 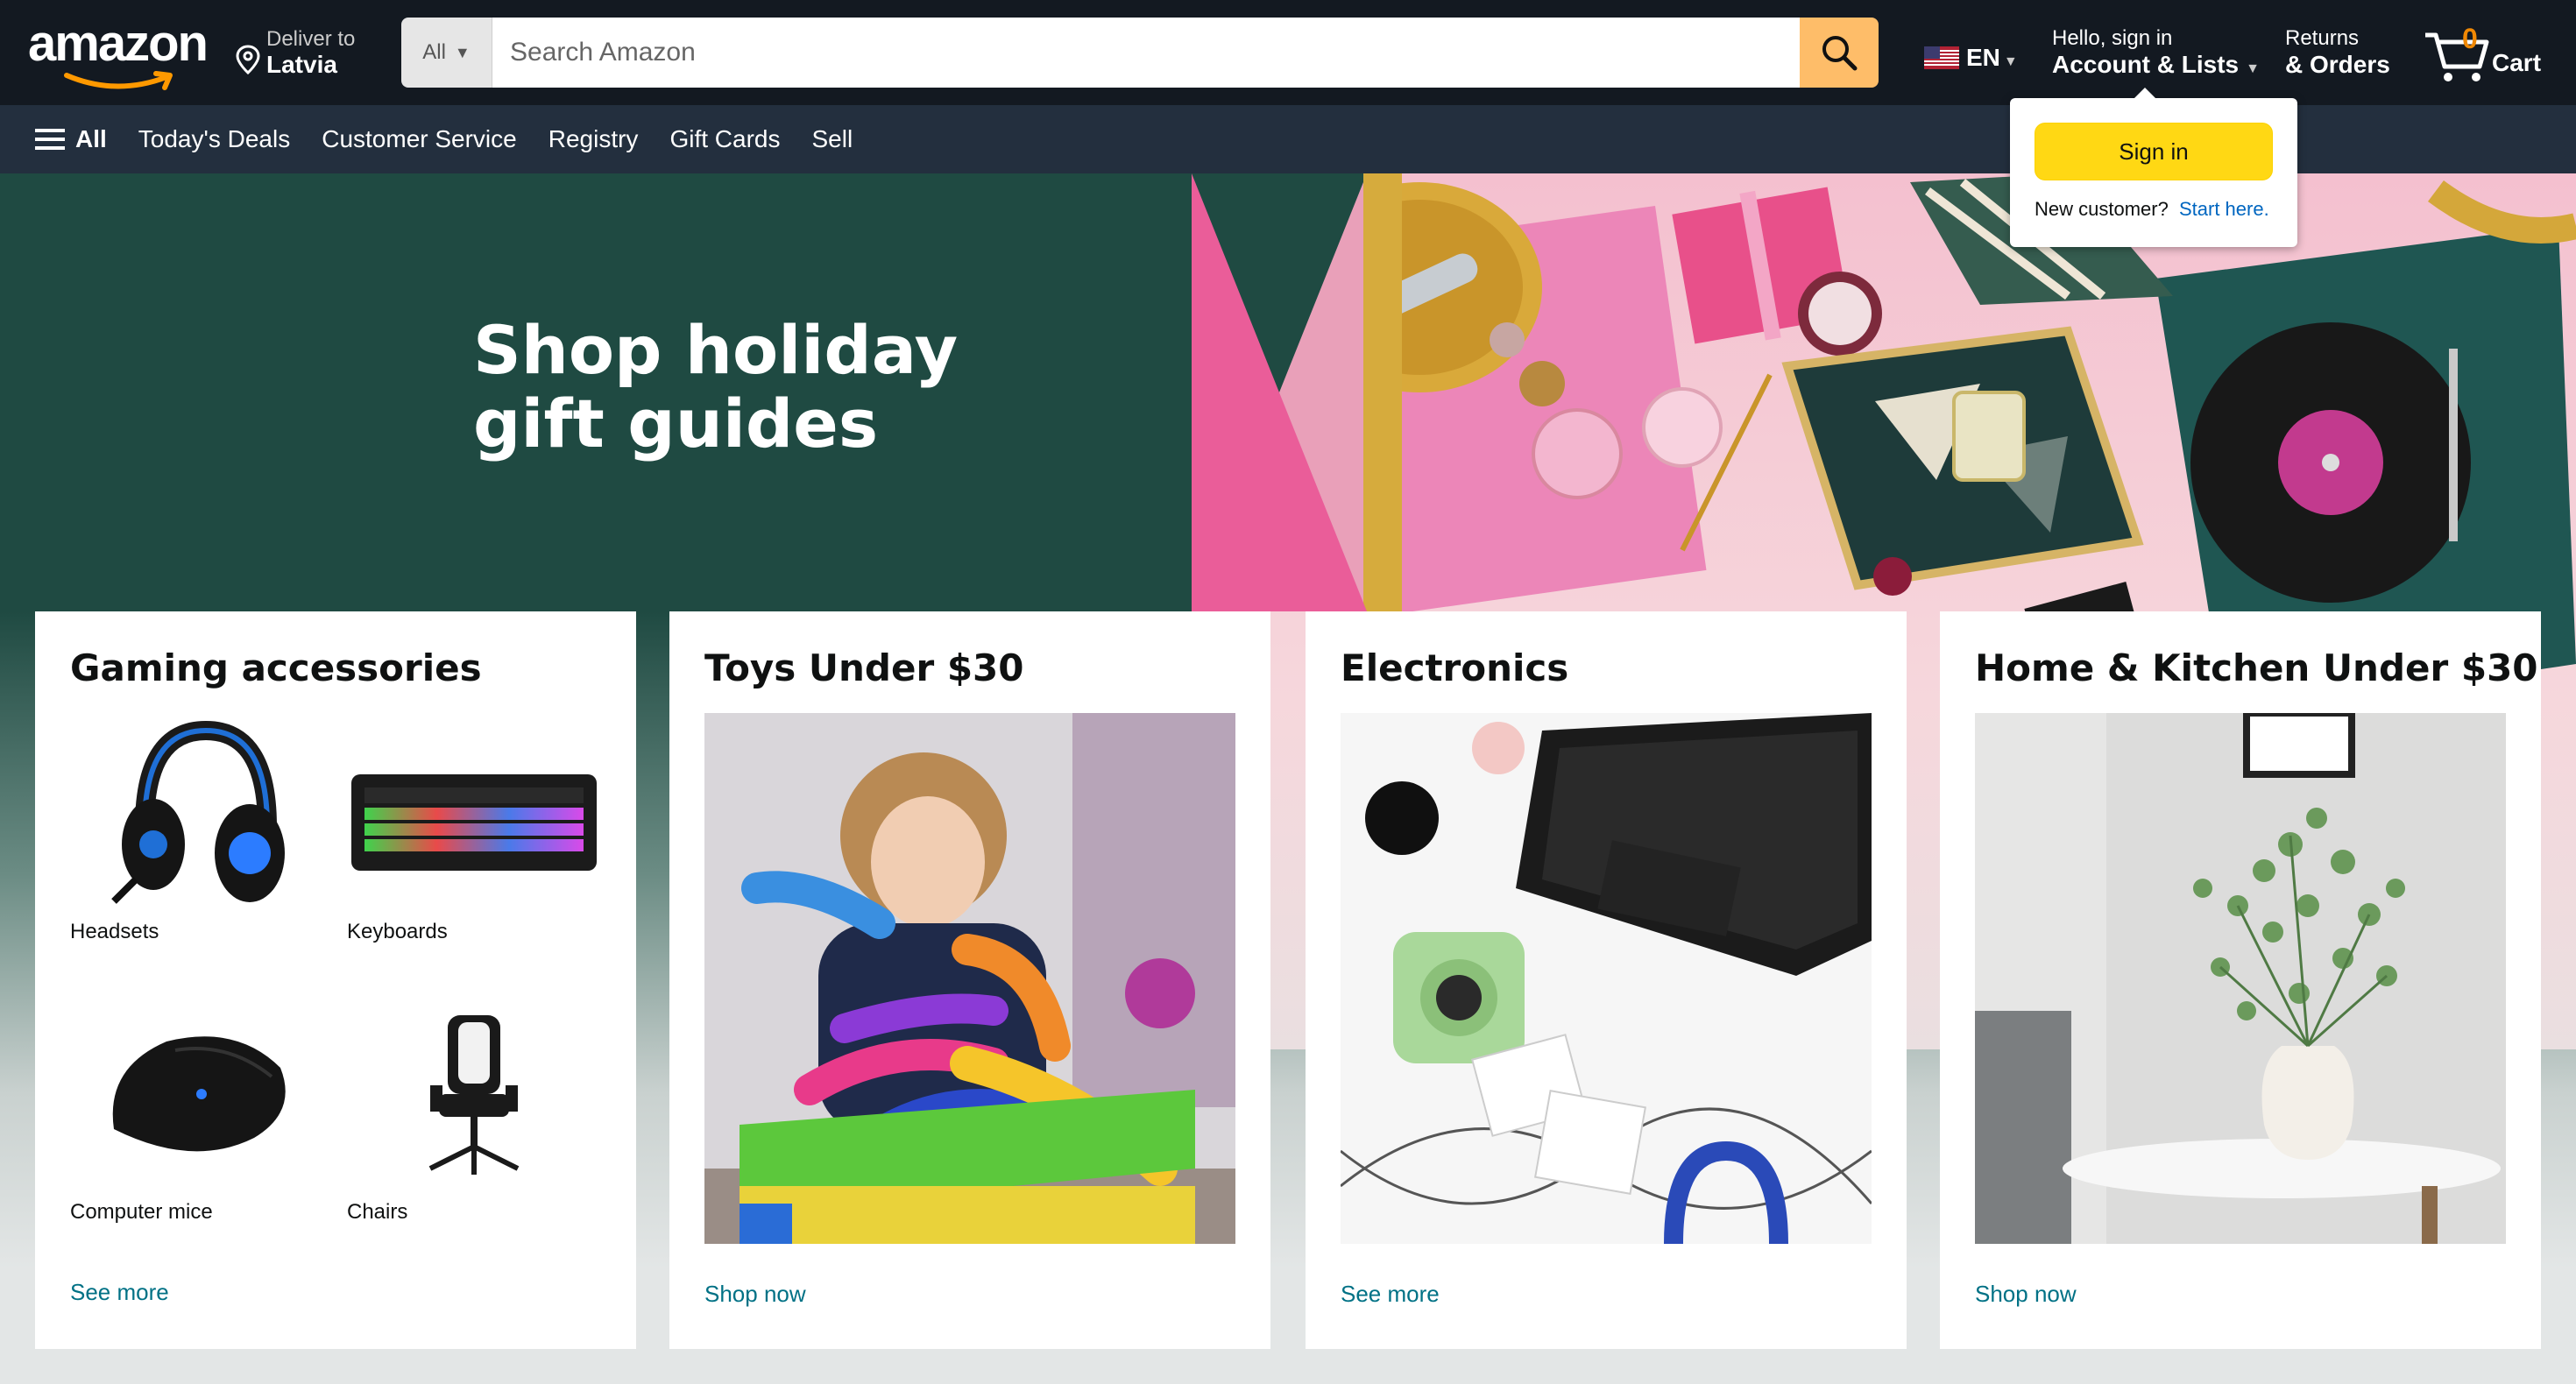 What do you see at coordinates (434, 52) in the screenshot?
I see `search-category-label: All` at bounding box center [434, 52].